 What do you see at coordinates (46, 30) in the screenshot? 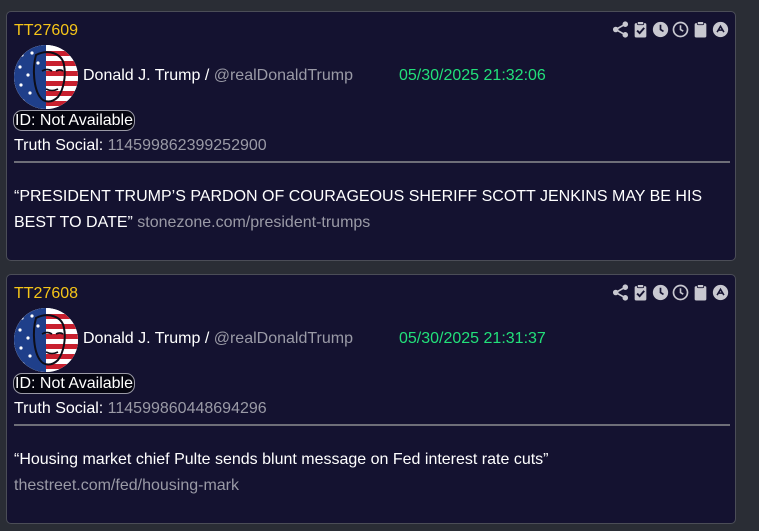
I see `post-tt-id: TT27609` at bounding box center [46, 30].